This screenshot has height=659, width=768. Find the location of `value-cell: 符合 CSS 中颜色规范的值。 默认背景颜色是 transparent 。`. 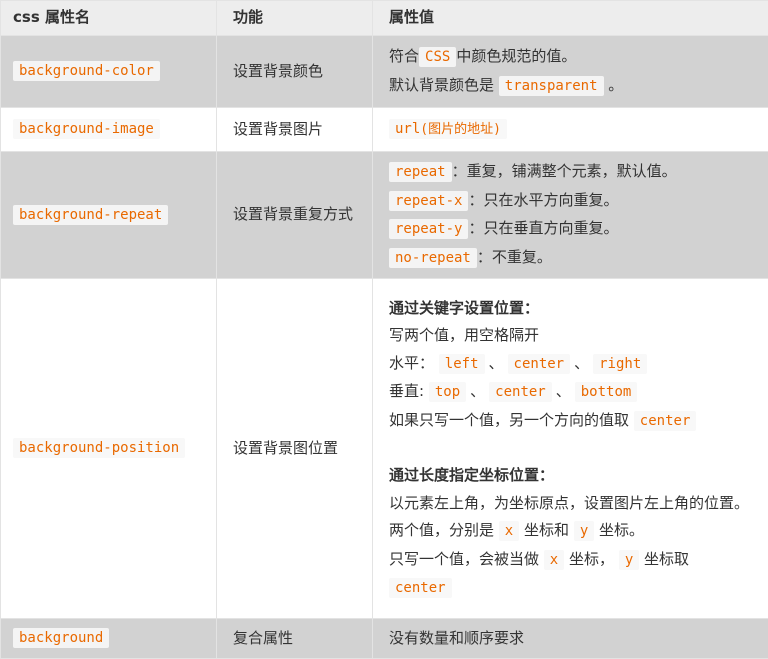

value-cell: 符合 CSS 中颜色规范的值。 默认背景颜色是 transparent 。 is located at coordinates (570, 71).